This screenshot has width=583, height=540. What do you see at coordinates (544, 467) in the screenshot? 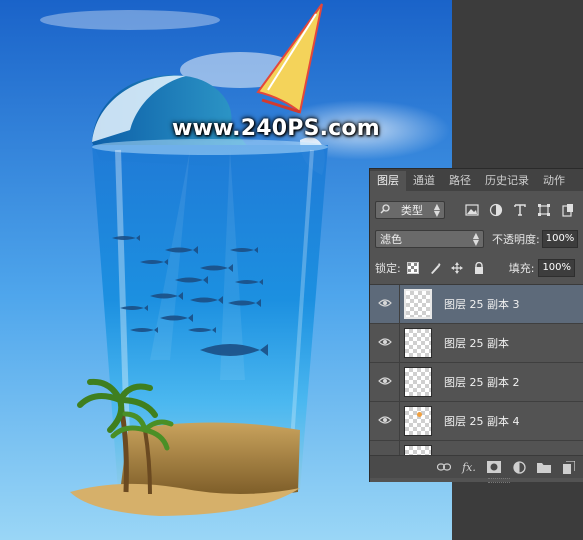
I see `folder-icon` at bounding box center [544, 467].